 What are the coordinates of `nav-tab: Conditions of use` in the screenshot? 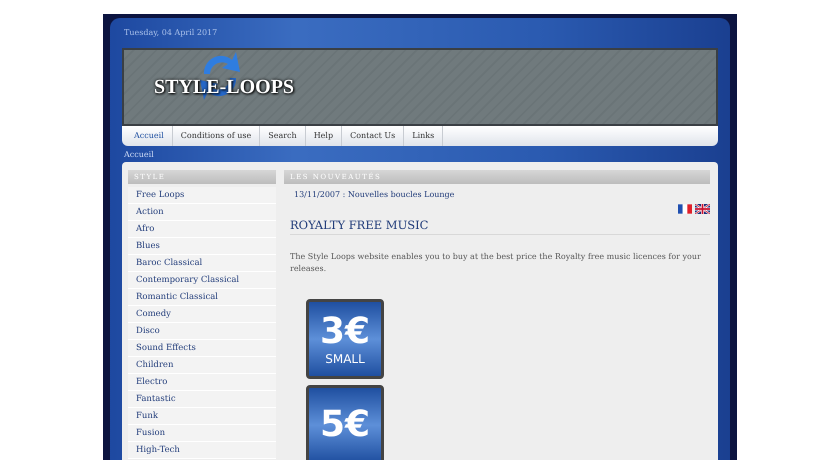 It's located at (216, 136).